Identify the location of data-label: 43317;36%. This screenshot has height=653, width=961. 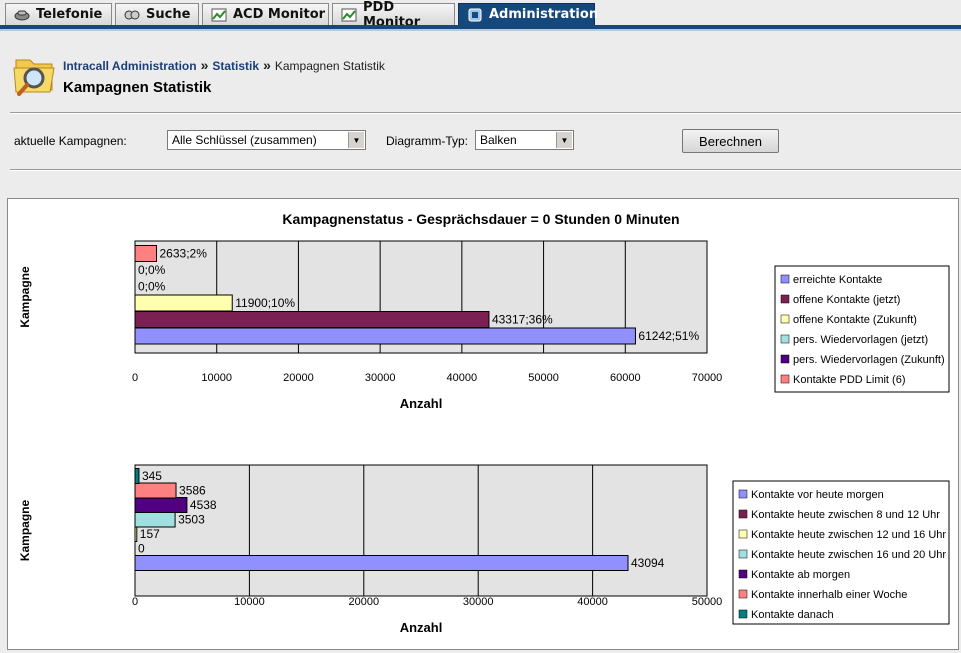
(522, 320).